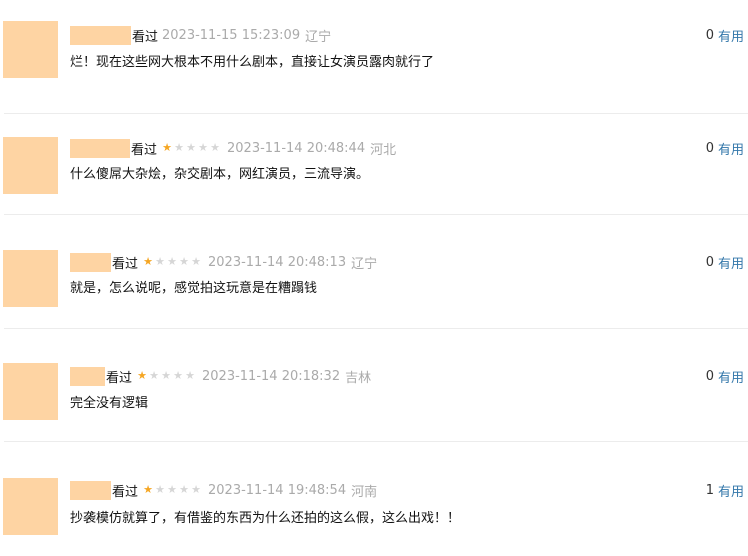 The width and height of the screenshot is (748, 556). I want to click on comment-location: 河北, so click(383, 150).